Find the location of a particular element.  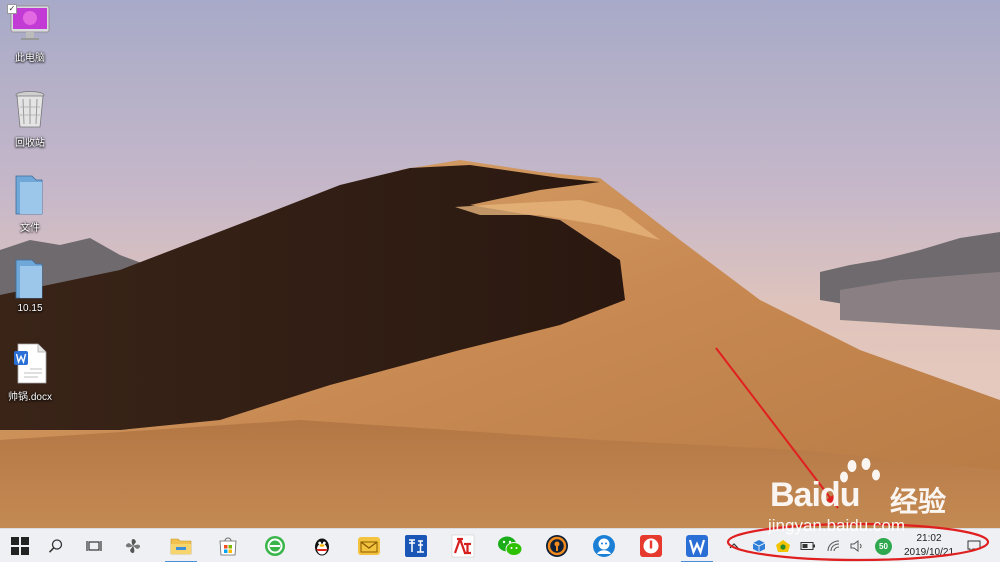

battery-icon is located at coordinates (807, 546).